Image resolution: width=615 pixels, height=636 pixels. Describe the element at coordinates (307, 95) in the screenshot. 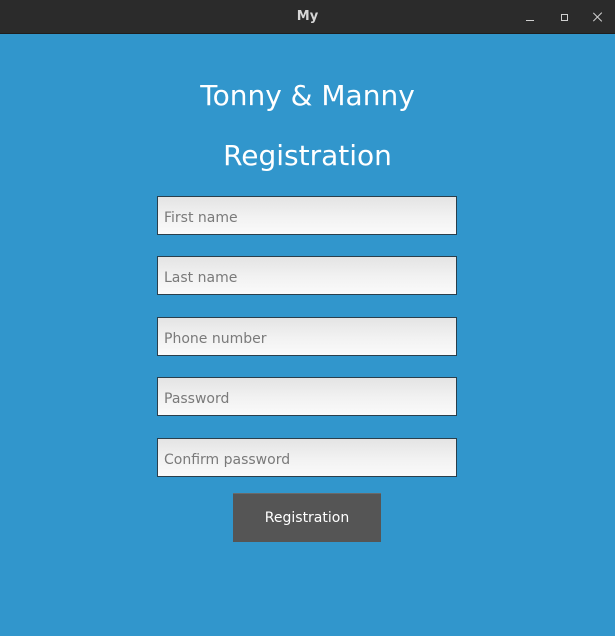

I see `app-title: Tonny & Manny` at that location.